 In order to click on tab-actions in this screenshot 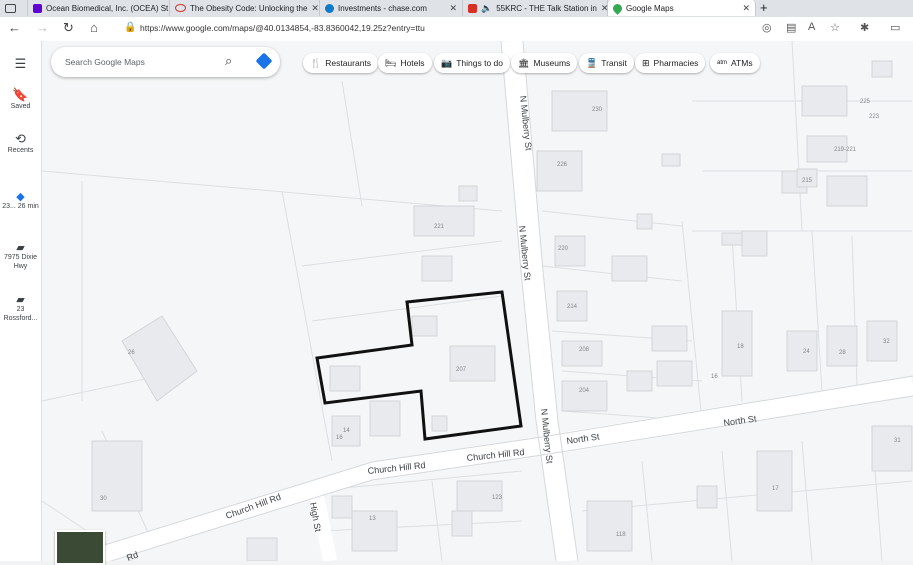, I will do `click(14, 8)`.